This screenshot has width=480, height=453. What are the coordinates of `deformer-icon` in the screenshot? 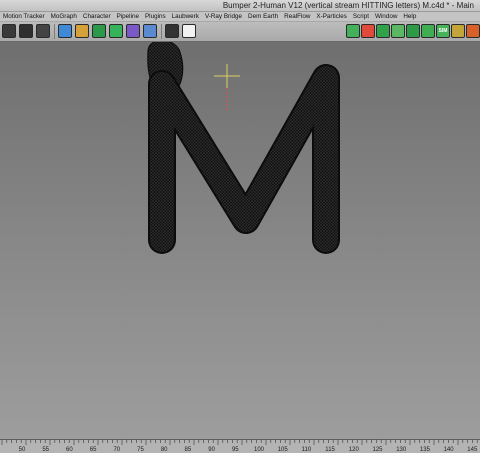 It's located at (133, 31).